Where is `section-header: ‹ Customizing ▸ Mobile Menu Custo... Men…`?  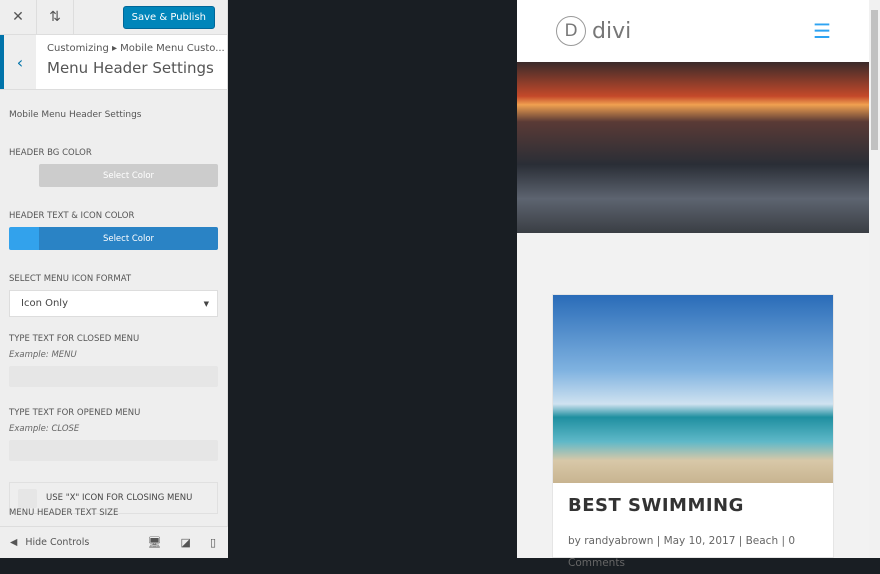
section-header: ‹ Customizing ▸ Mobile Menu Custo... Men… is located at coordinates (113, 62).